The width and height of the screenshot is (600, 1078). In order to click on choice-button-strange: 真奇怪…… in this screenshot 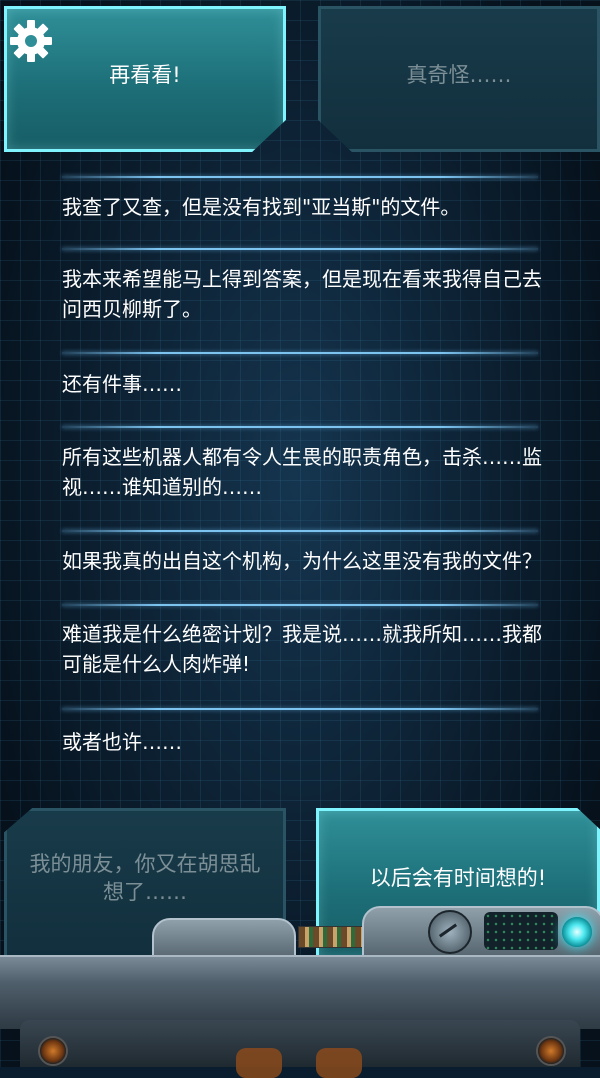, I will do `click(459, 79)`.